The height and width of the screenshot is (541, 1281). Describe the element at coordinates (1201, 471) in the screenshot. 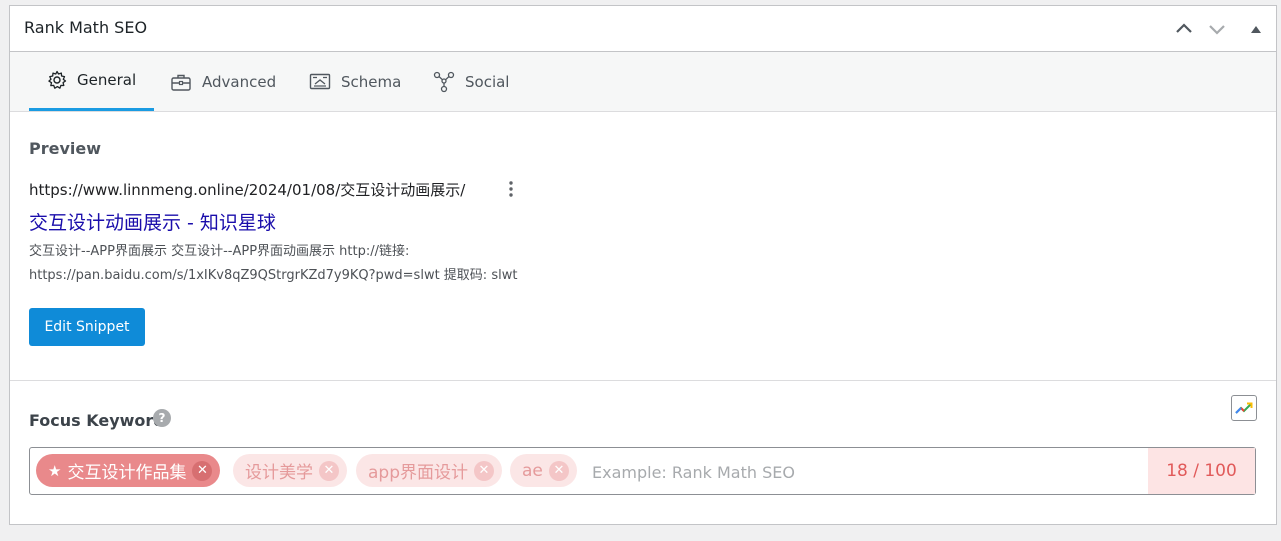

I see `seo-score-badge: 18 / 100` at that location.